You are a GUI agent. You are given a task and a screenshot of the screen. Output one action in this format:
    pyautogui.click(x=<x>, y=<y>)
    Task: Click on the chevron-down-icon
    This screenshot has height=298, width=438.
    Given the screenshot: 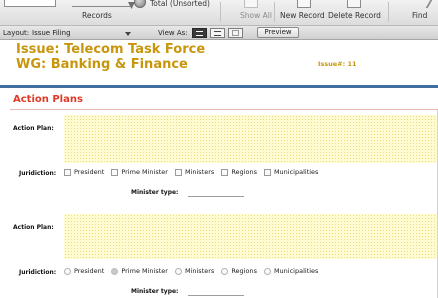 What is the action you would take?
    pyautogui.click(x=128, y=34)
    